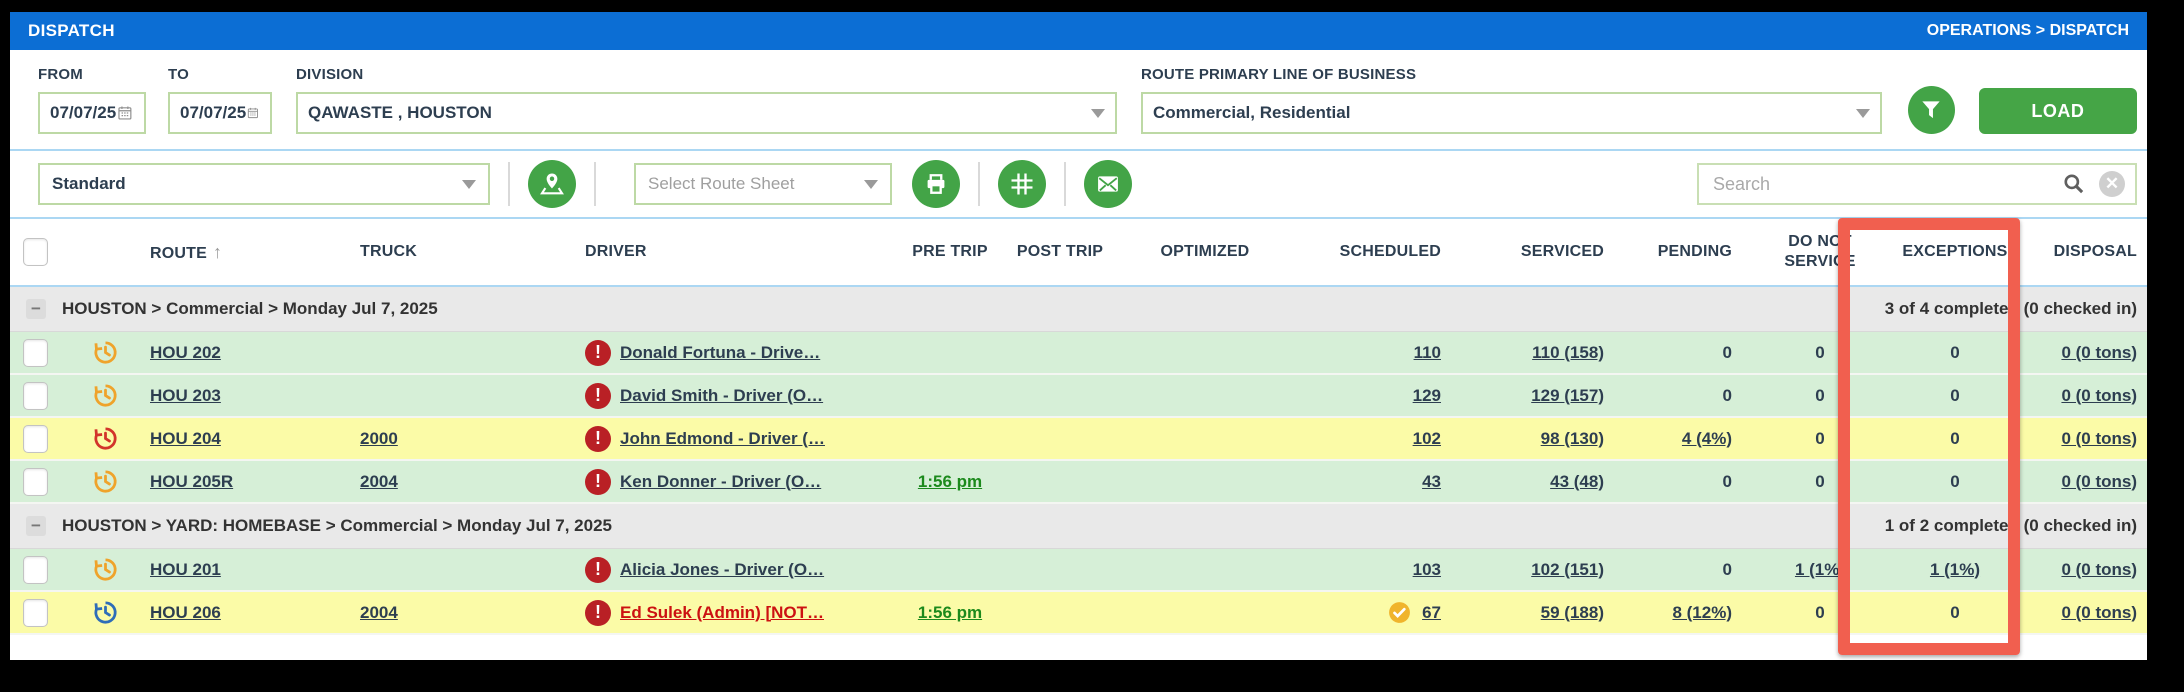 Image resolution: width=2184 pixels, height=692 pixels. Describe the element at coordinates (1820, 252) in the screenshot. I see `column-header-do-not-service: DO NOT SERVICE` at that location.